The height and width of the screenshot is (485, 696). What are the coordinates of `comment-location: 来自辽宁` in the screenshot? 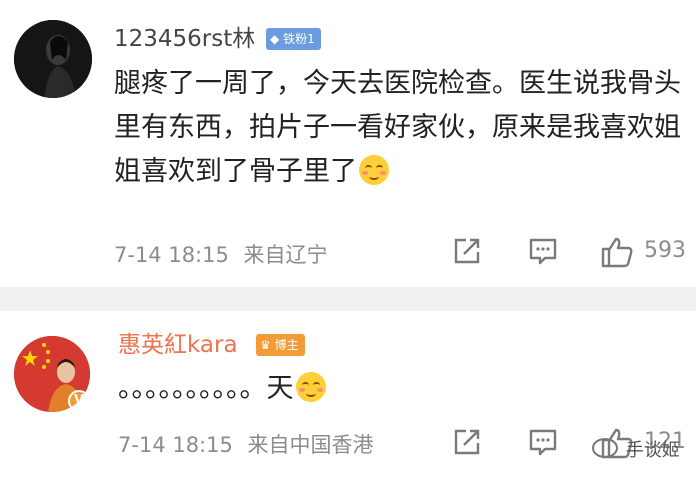 It's located at (285, 255).